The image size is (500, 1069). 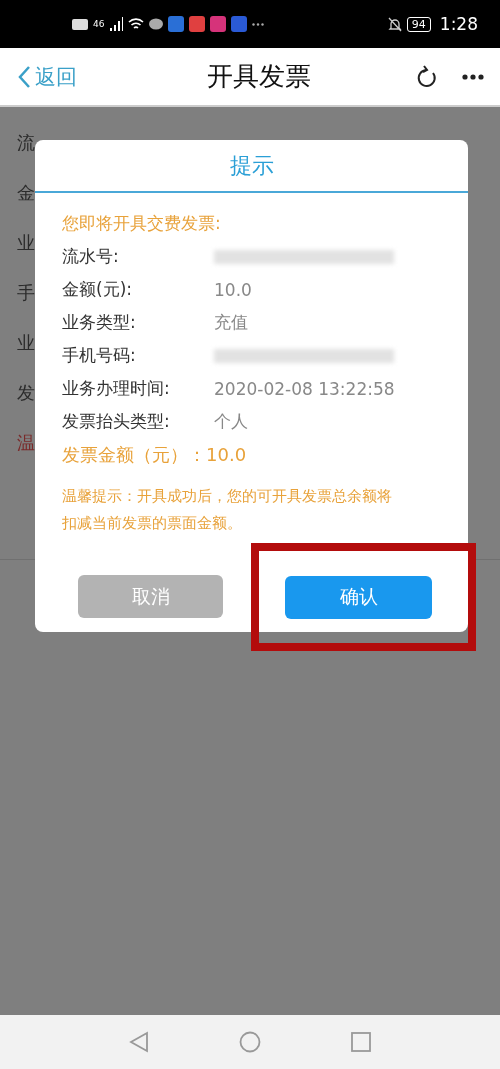 What do you see at coordinates (26, 143) in the screenshot?
I see `background-label: 流` at bounding box center [26, 143].